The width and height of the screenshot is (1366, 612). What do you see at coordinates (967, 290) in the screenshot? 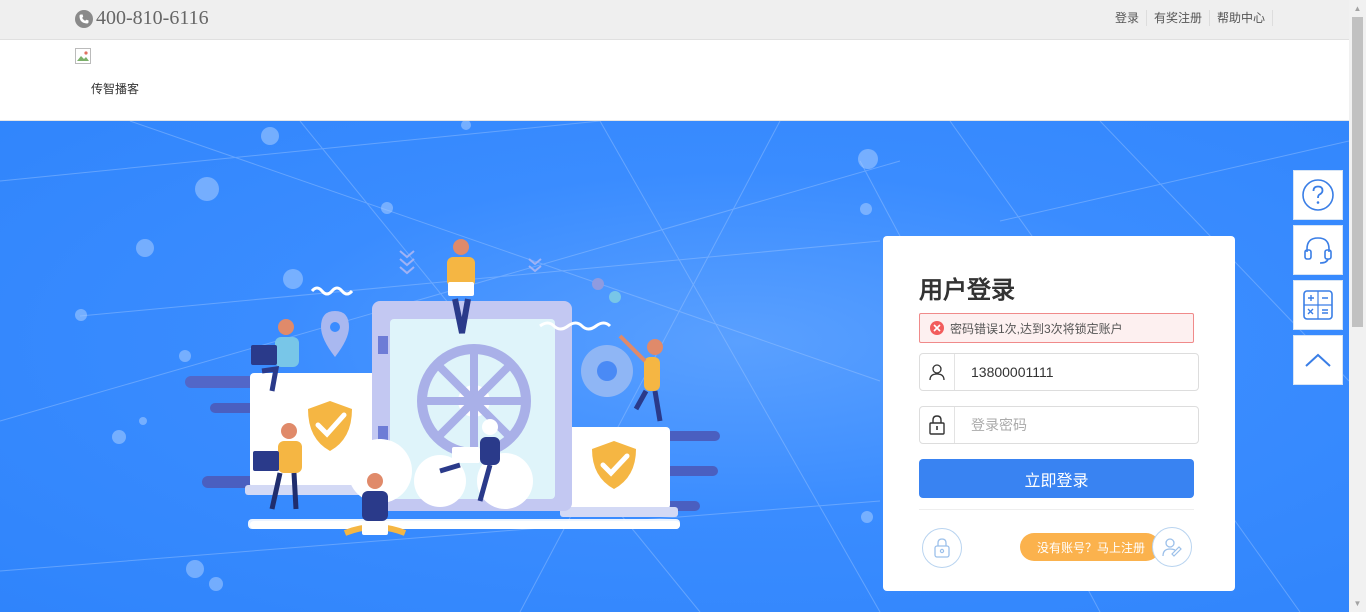
I see `login-title: 用户登录` at bounding box center [967, 290].